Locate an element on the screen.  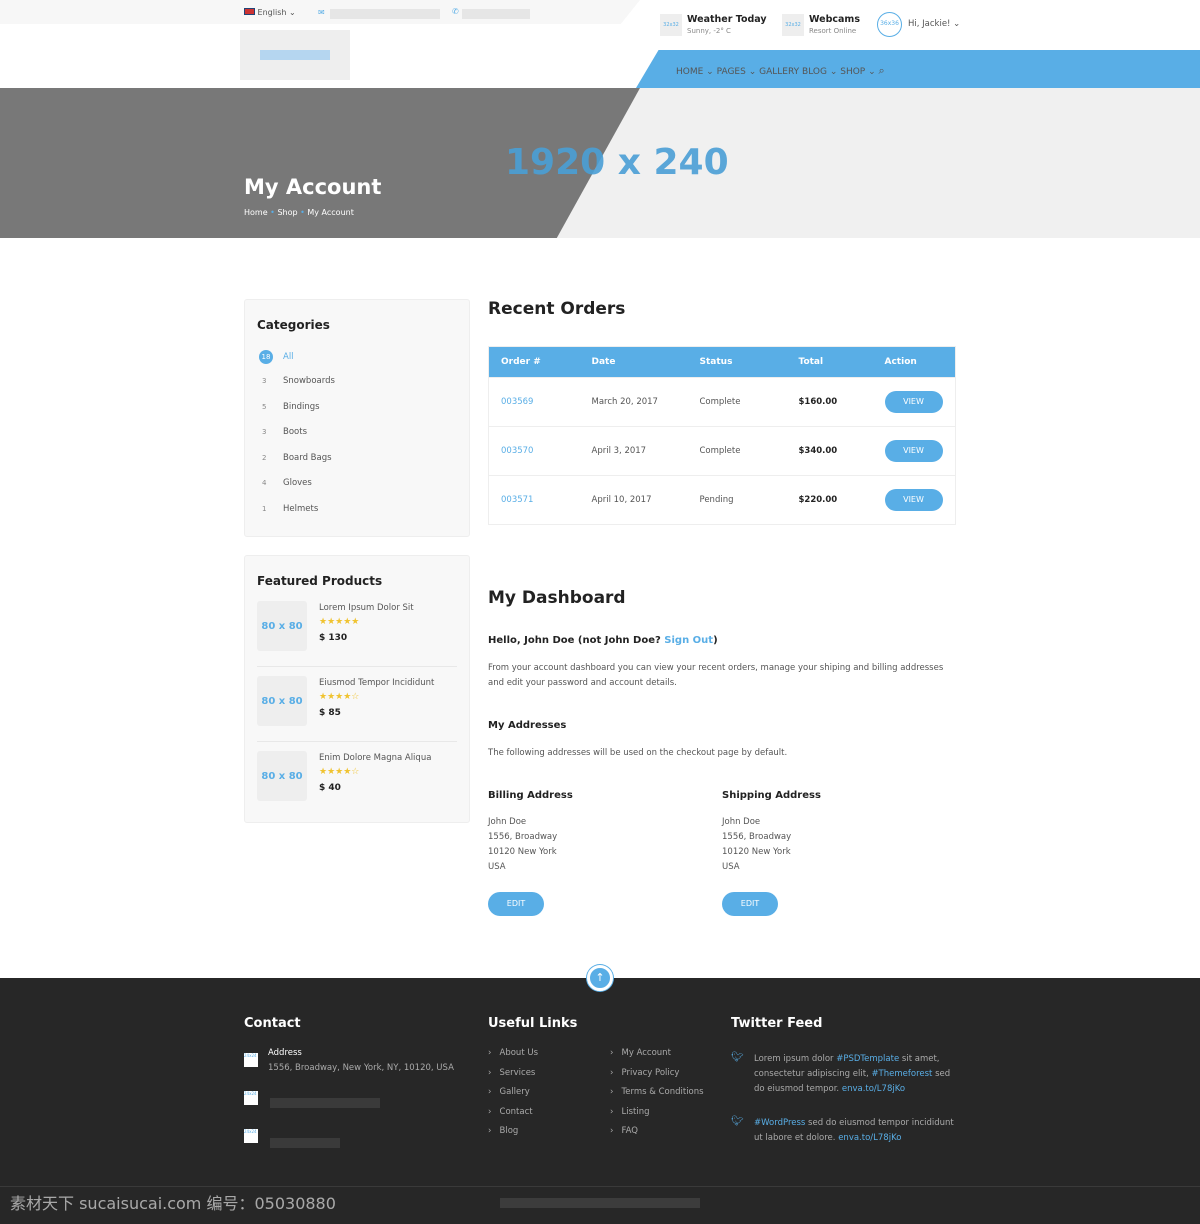
footer-link: › Privacy Policy is located at coordinates (644, 1073).